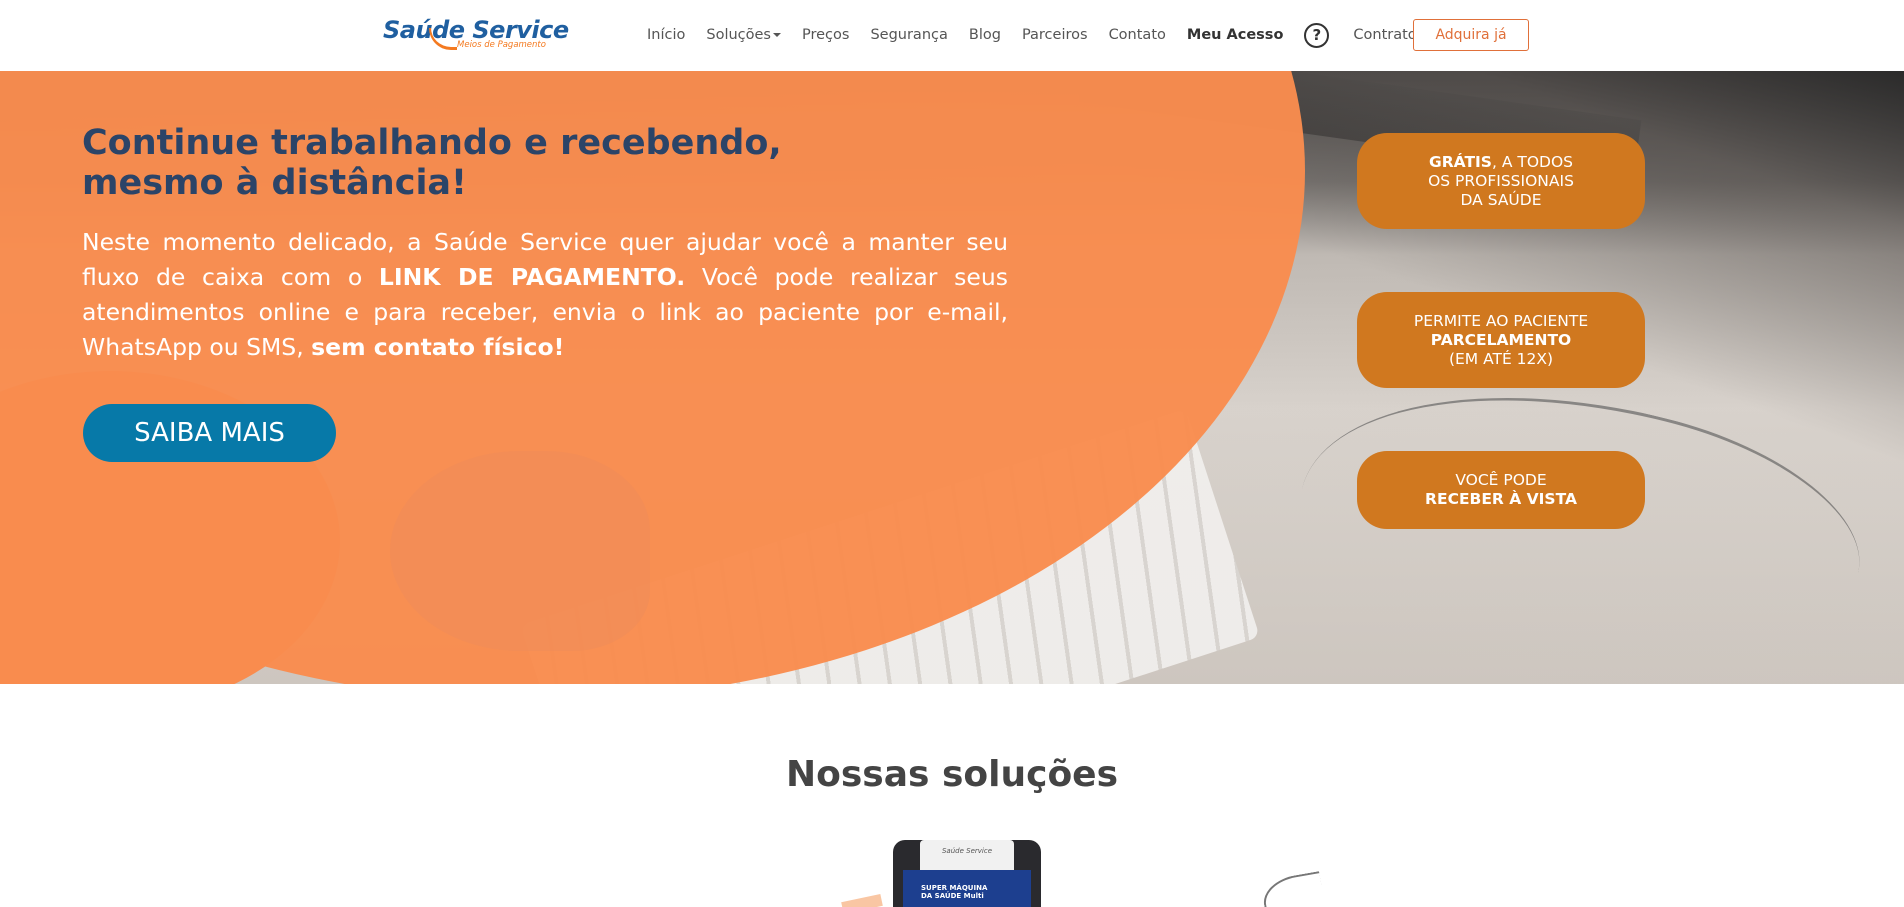 This screenshot has width=1904, height=907. Describe the element at coordinates (1501, 199) in the screenshot. I see `pill-gratis-line3: da saúde` at that location.